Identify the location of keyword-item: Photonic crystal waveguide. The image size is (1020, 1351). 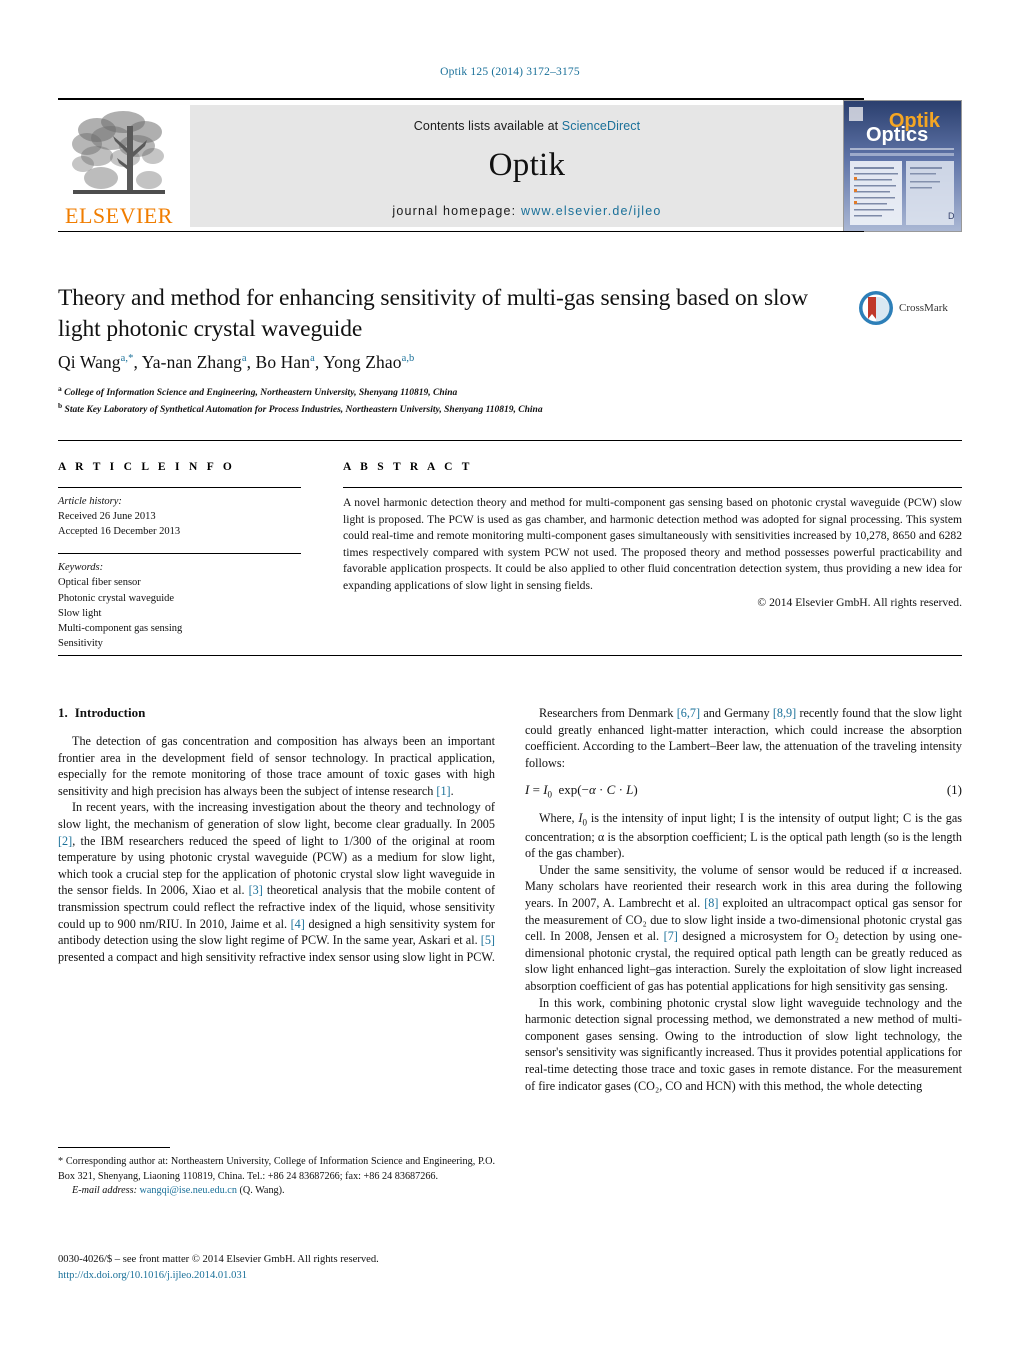
(116, 598).